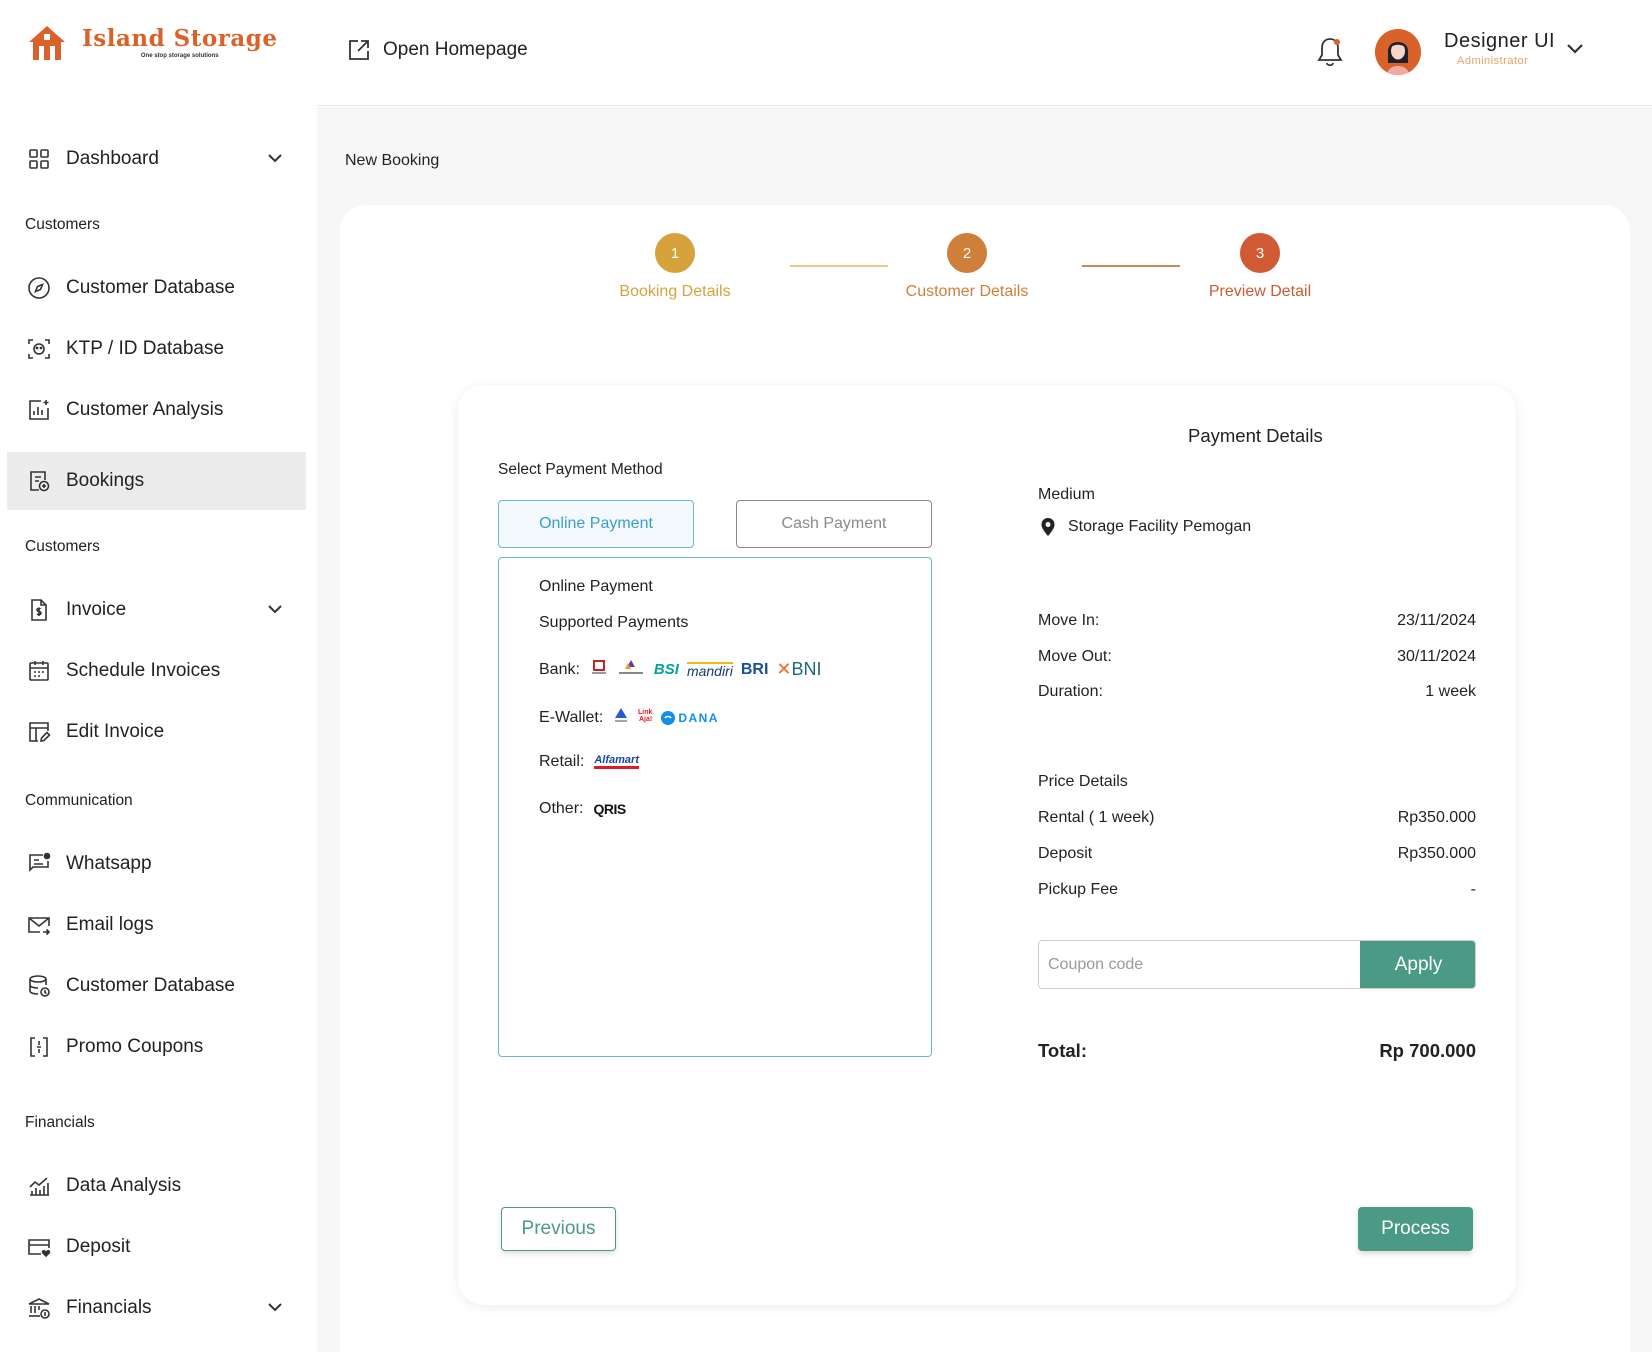  I want to click on bell-icon, so click(1330, 54).